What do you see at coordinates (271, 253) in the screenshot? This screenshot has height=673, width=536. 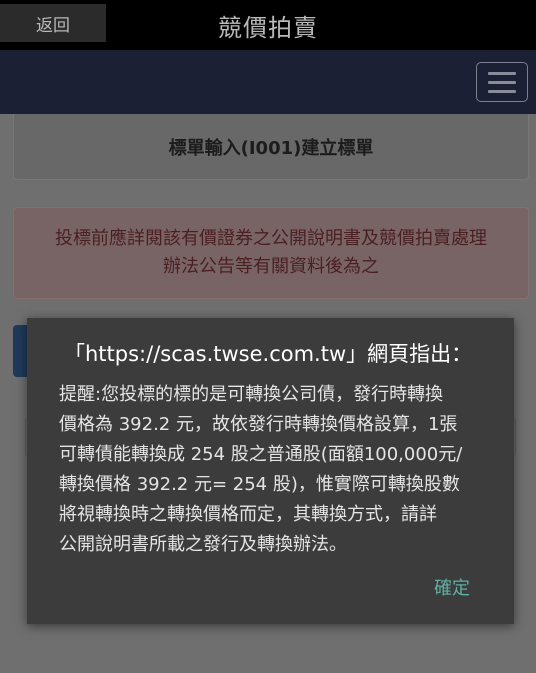 I see `warning-alert: 投標前應詳閱該有價證券之公開說明書及競價拍賣處理 辦法公告等有關資料後為之` at bounding box center [271, 253].